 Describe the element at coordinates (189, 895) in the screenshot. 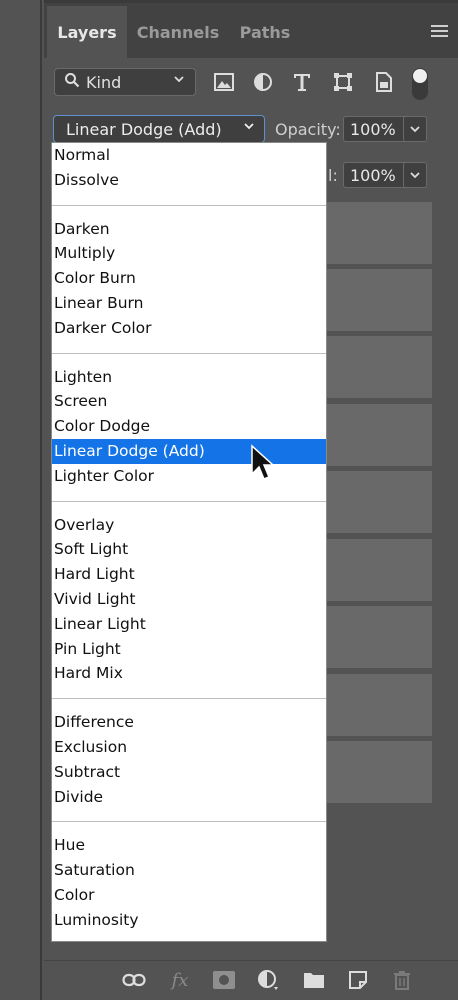

I see `menu-item-color: Color` at that location.